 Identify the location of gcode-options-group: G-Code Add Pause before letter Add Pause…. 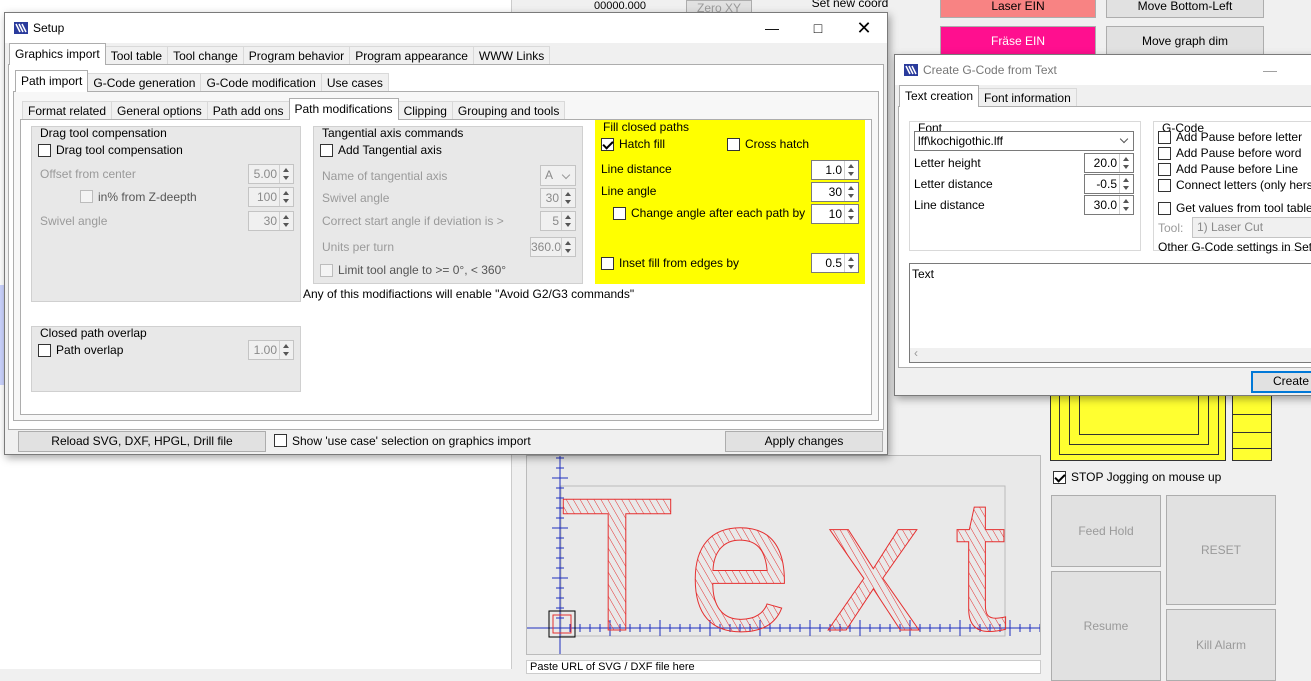
(1232, 187).